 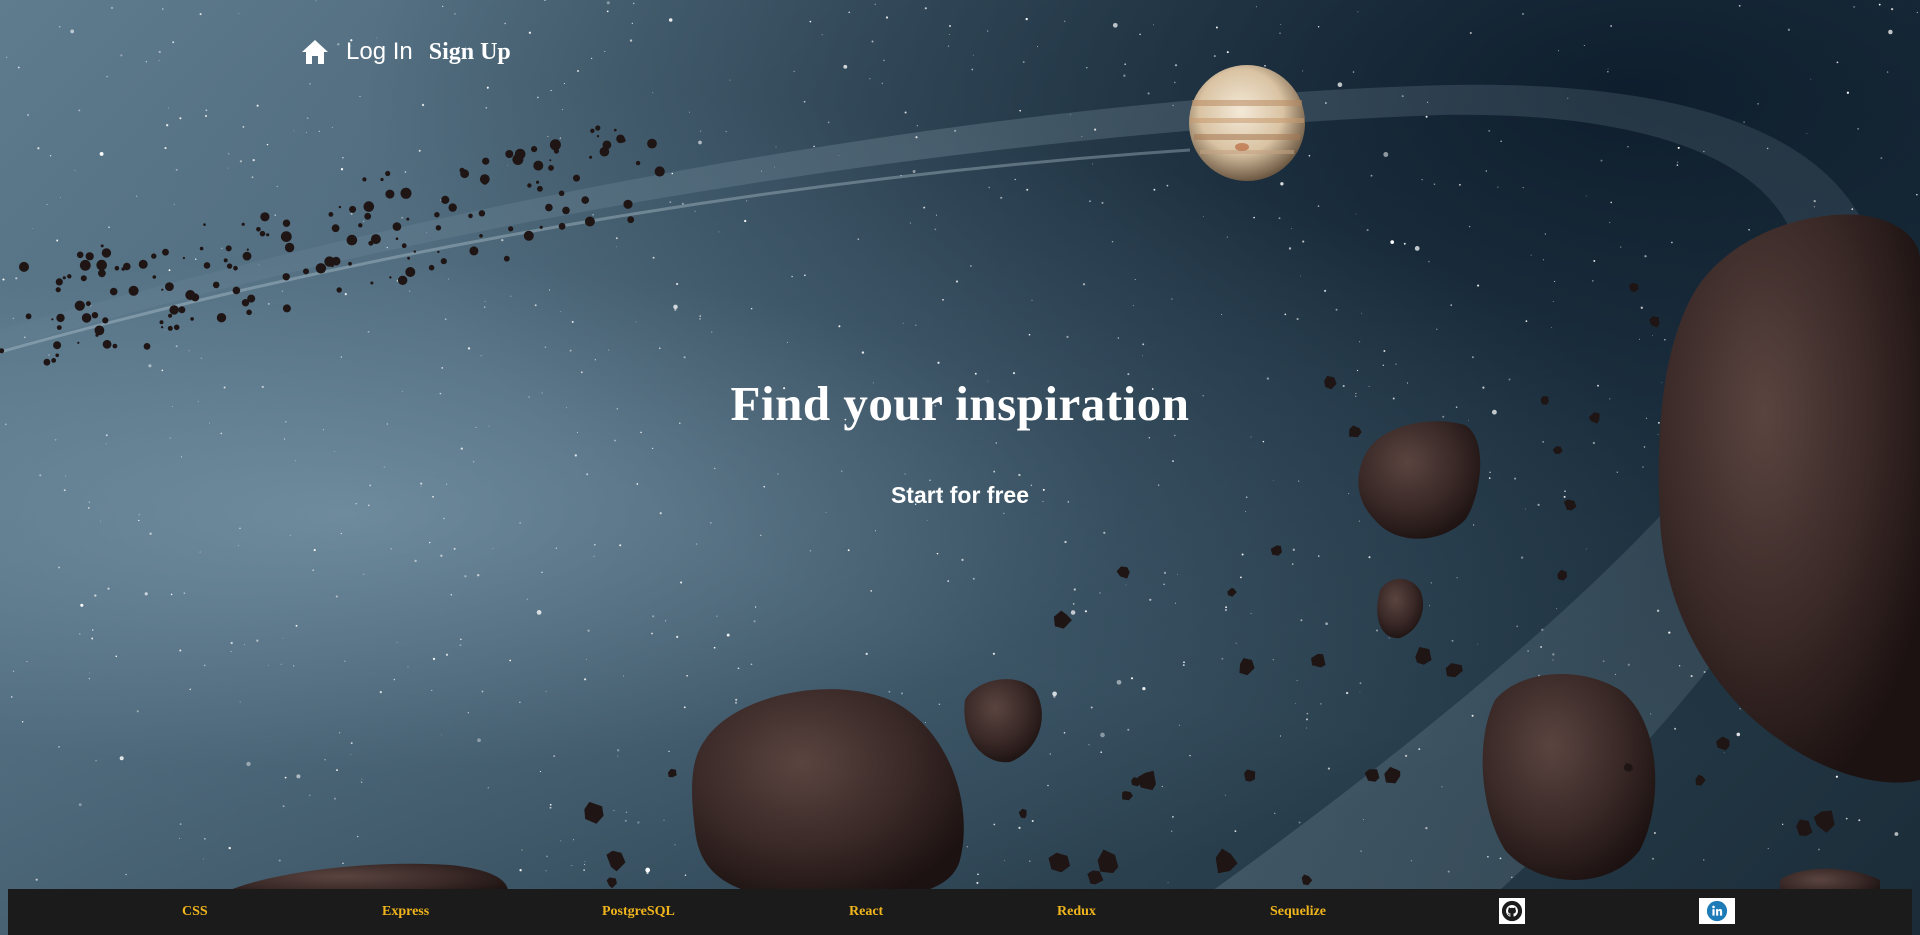 What do you see at coordinates (1076, 912) in the screenshot?
I see `footer-link-redux: Redux` at bounding box center [1076, 912].